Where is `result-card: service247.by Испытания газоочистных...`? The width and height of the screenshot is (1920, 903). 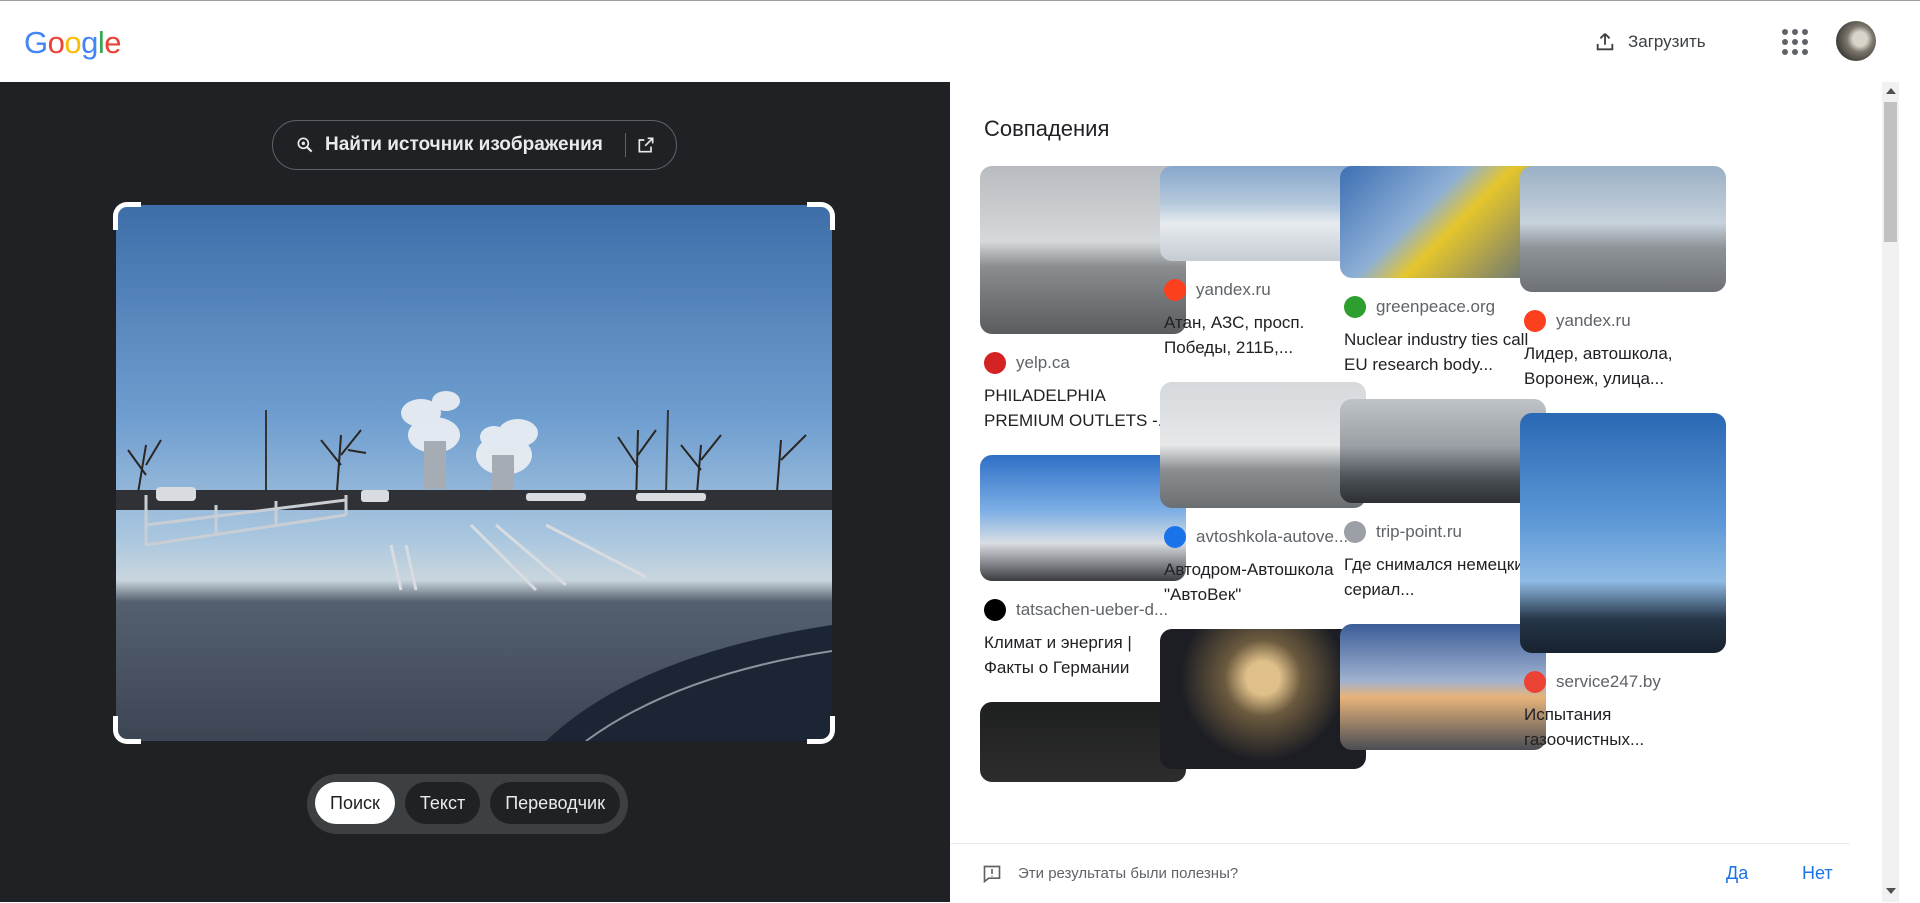
result-card: service247.by Испытания газоочистных... is located at coordinates (1623, 582).